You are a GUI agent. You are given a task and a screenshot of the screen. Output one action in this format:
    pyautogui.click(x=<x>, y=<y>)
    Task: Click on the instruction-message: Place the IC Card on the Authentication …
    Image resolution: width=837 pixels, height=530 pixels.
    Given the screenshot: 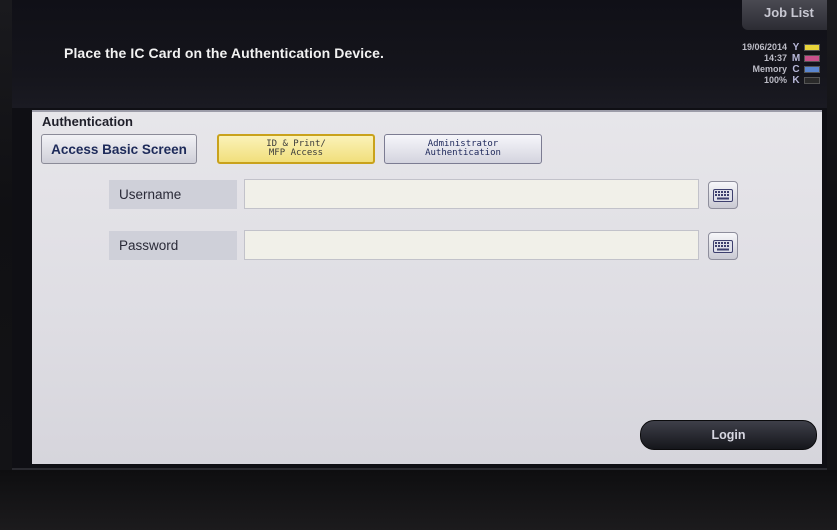 What is the action you would take?
    pyautogui.click(x=224, y=53)
    